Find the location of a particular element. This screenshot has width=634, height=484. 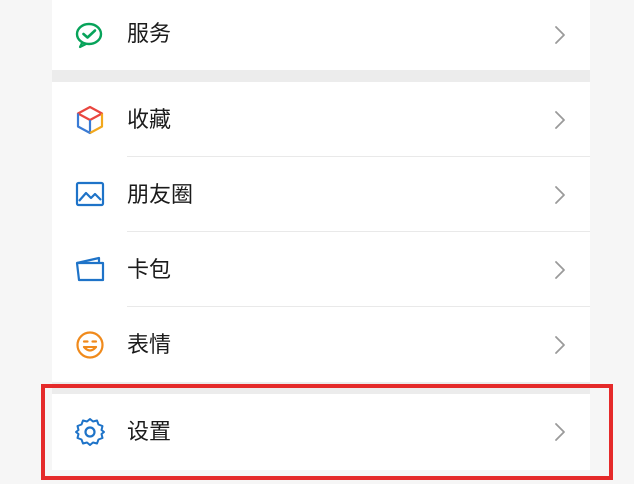

menu-item-services-label: 服务 is located at coordinates (149, 34).